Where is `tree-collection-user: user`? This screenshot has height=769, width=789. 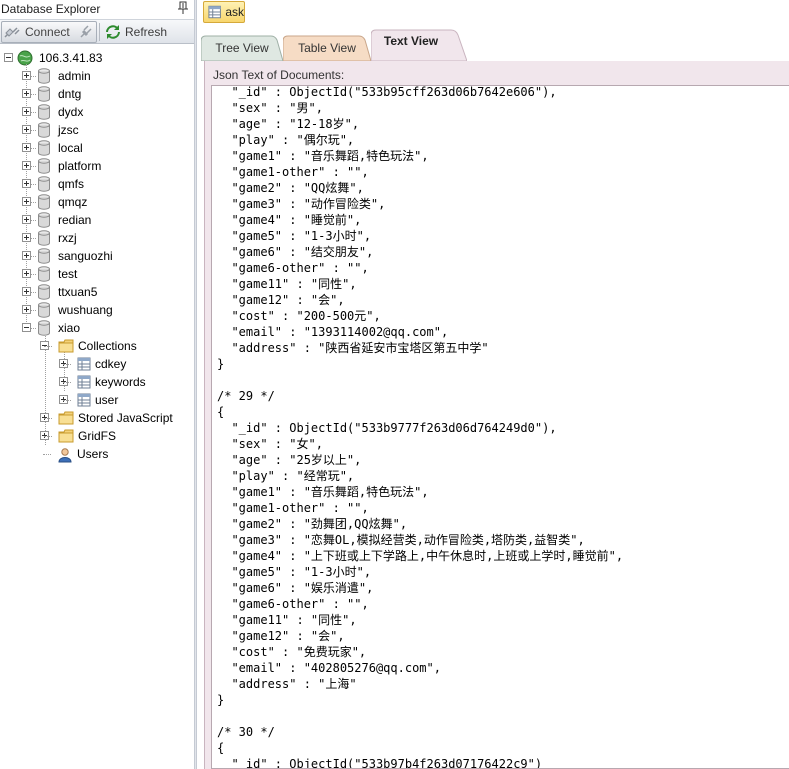
tree-collection-user: user is located at coordinates (97, 400).